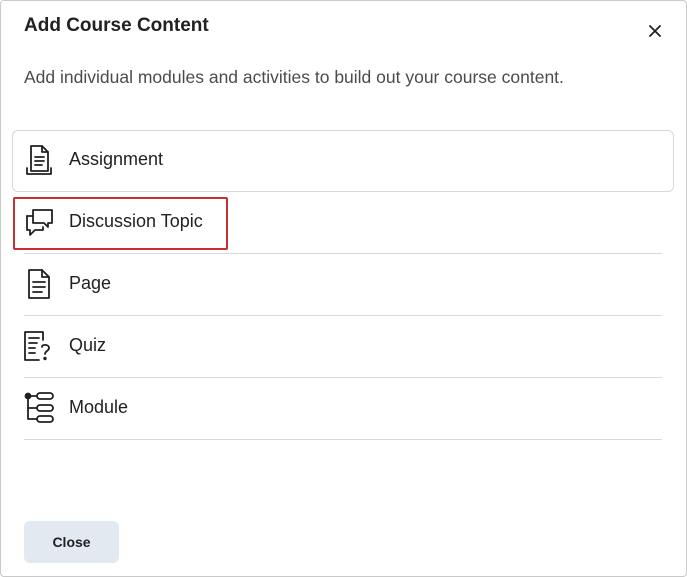  What do you see at coordinates (343, 439) in the screenshot?
I see `divider` at bounding box center [343, 439].